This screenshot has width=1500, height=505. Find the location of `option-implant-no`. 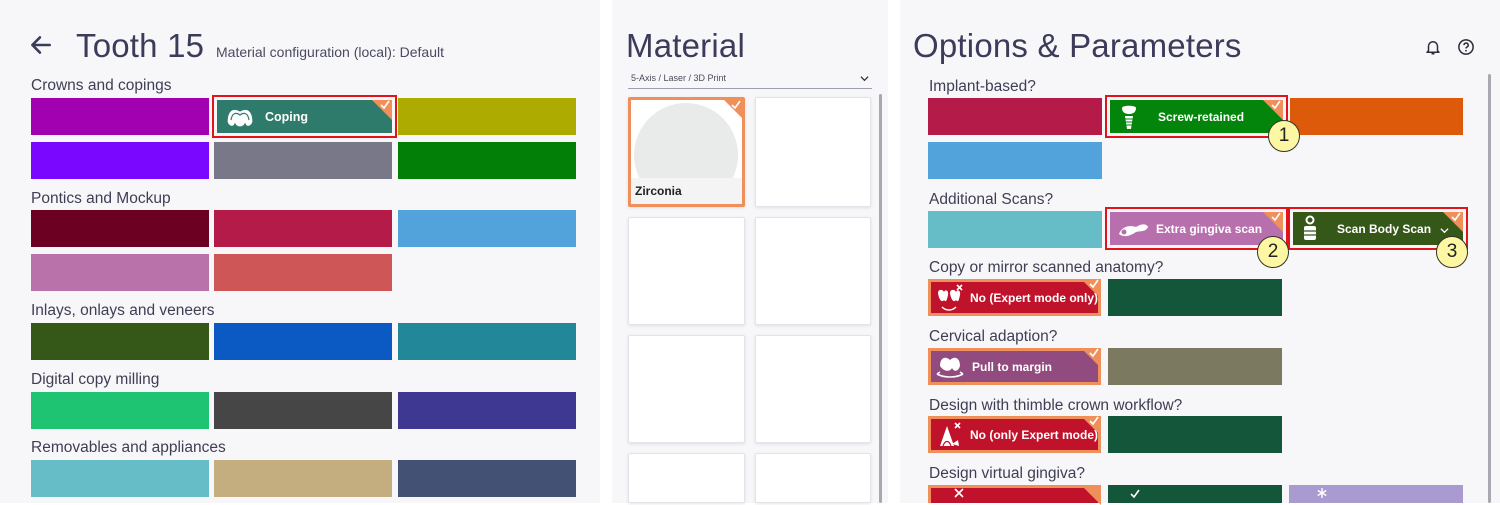

option-implant-no is located at coordinates (1015, 116).